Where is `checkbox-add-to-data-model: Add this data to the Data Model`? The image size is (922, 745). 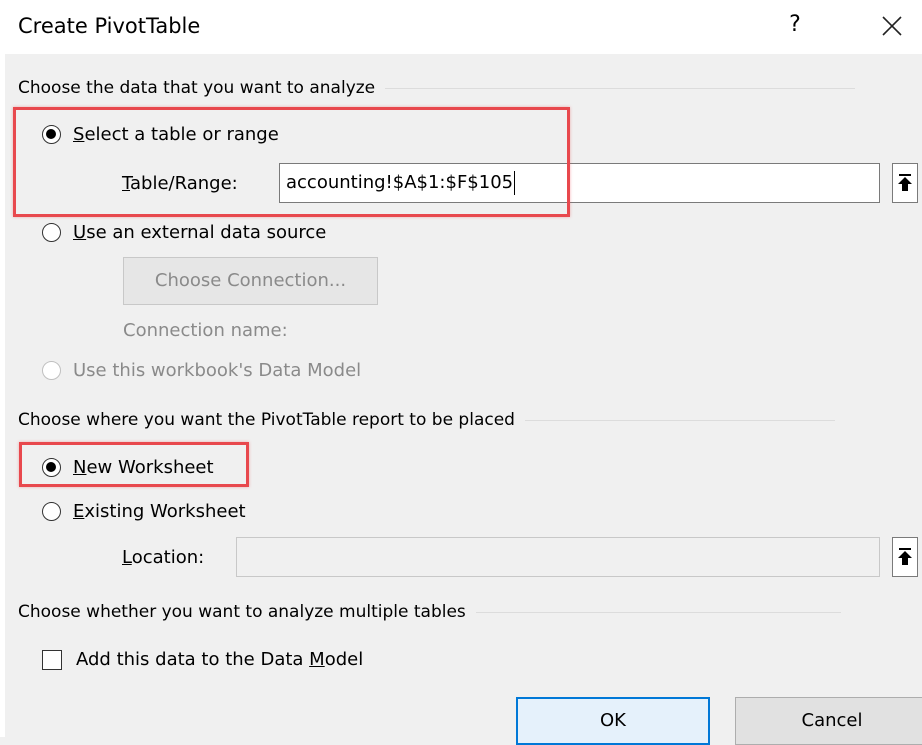
checkbox-add-to-data-model: Add this data to the Data Model is located at coordinates (202, 659).